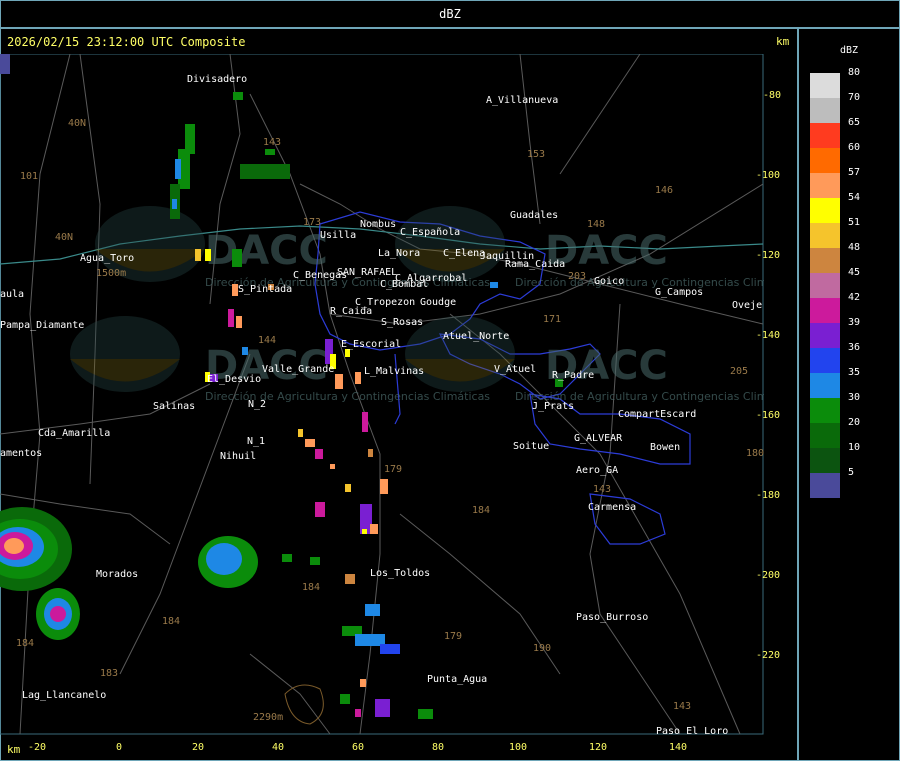 The height and width of the screenshot is (761, 900). What do you see at coordinates (515, 369) in the screenshot?
I see `place-label: V_Atuel` at bounding box center [515, 369].